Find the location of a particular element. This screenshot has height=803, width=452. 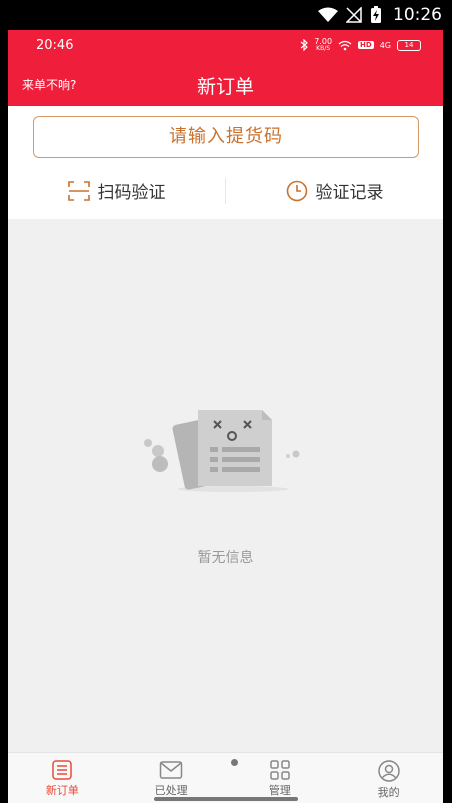

inner-status-time: 20:46 is located at coordinates (55, 45).